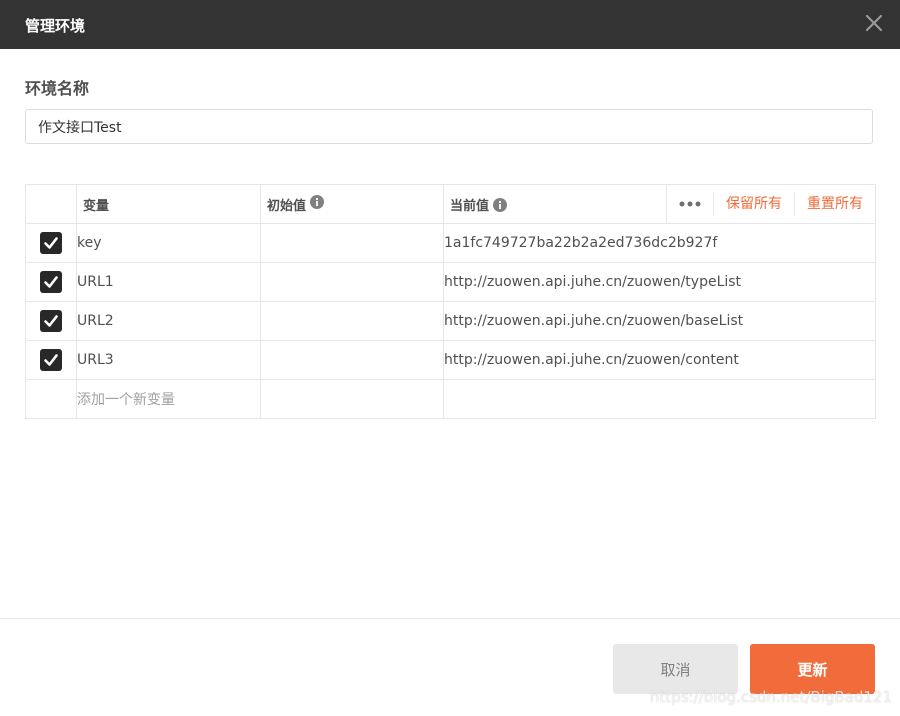 Image resolution: width=900 pixels, height=716 pixels. Describe the element at coordinates (96, 206) in the screenshot. I see `header-variable-label: 变量` at that location.